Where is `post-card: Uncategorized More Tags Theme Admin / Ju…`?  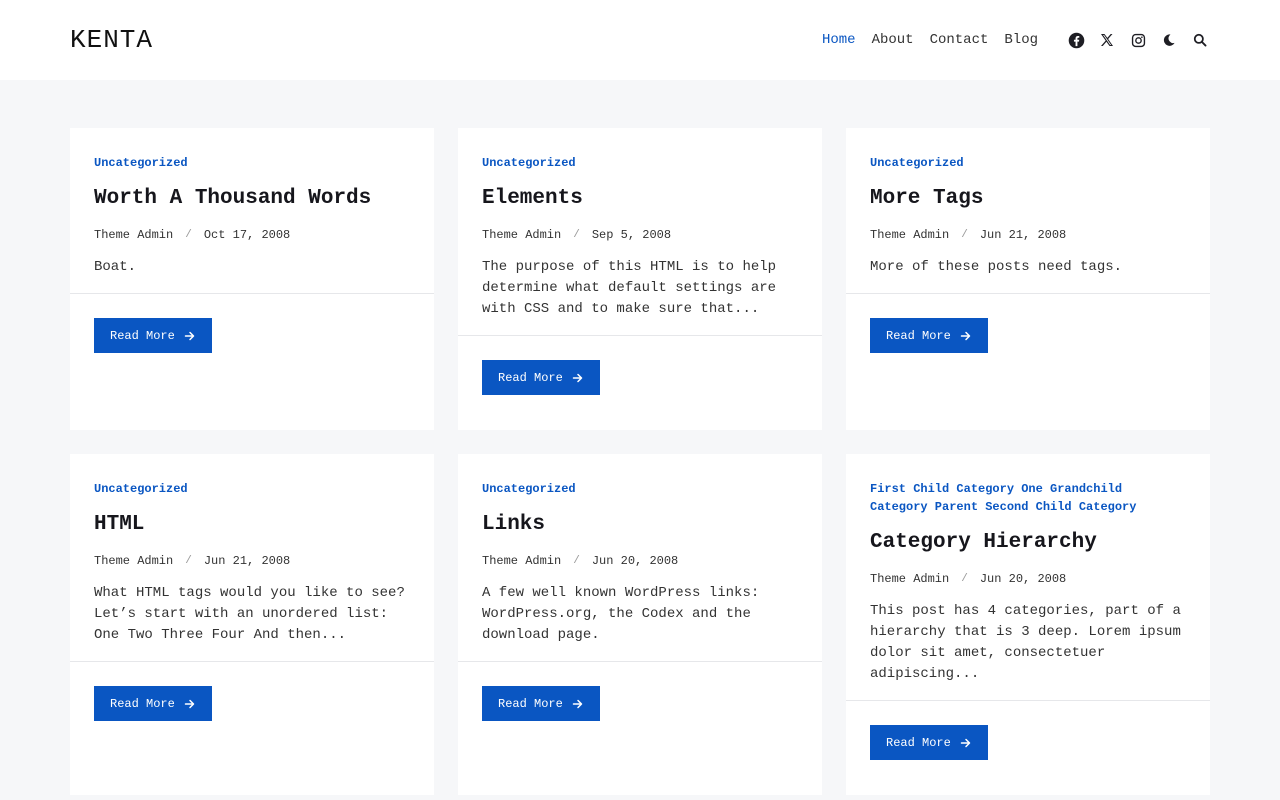 post-card: Uncategorized More Tags Theme Admin / Ju… is located at coordinates (1028, 279).